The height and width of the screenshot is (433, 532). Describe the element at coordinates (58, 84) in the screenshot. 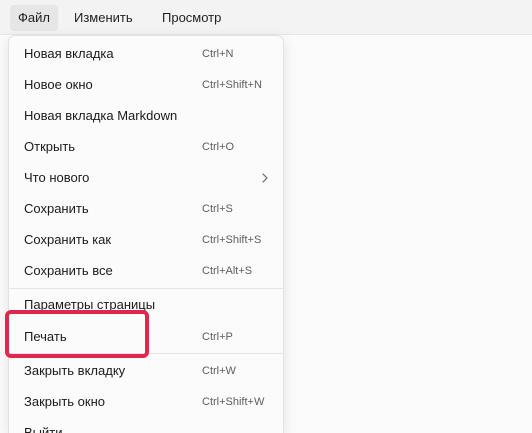

I see `menu-item-label: Новое окно` at that location.